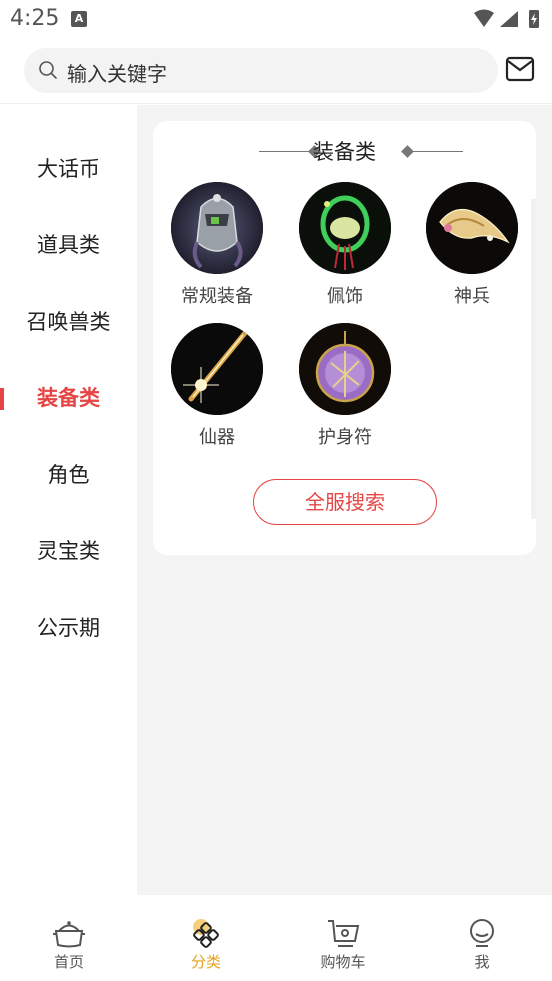 The height and width of the screenshot is (981, 552). I want to click on profile-icon, so click(482, 933).